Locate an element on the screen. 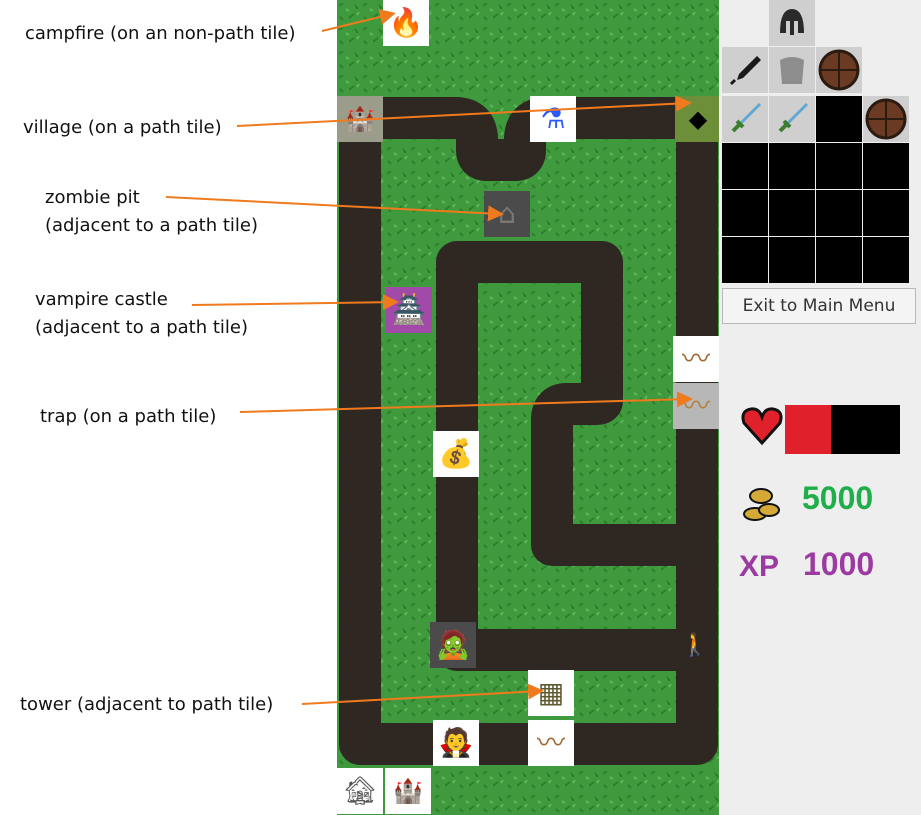 The image size is (921, 815). annotation-vampire-castle-2: (adjacent to a path tile) is located at coordinates (142, 327).